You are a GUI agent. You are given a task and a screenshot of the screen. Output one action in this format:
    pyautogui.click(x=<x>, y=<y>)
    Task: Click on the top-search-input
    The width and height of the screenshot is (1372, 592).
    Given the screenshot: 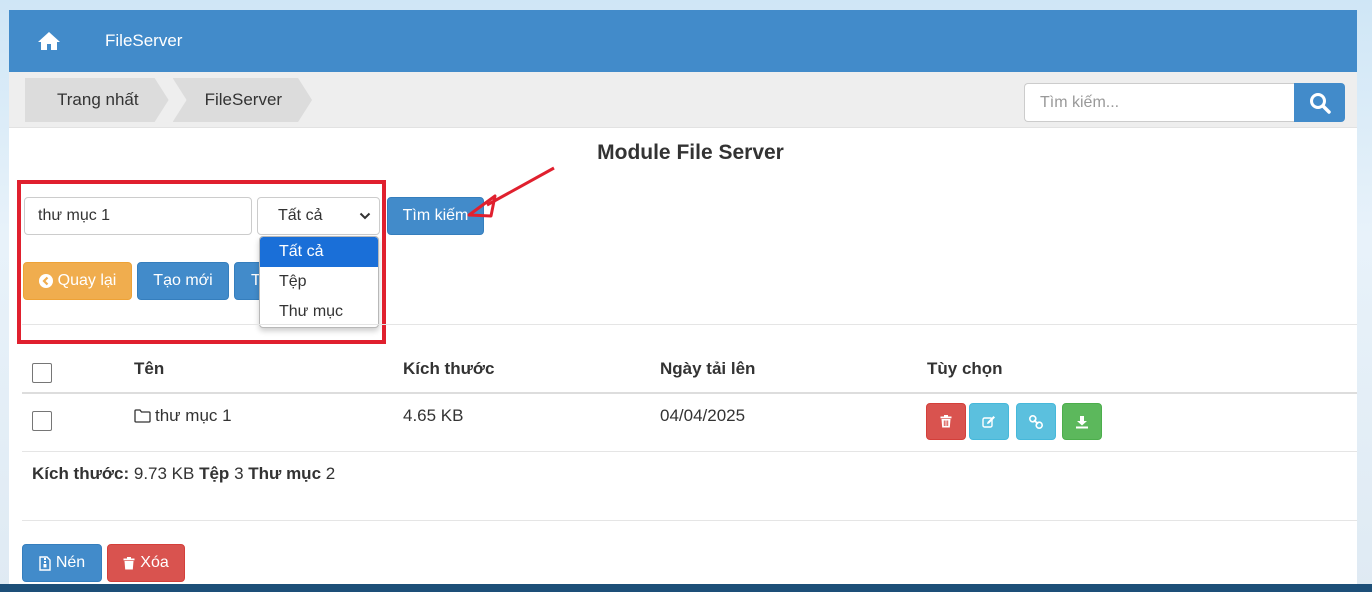 What is the action you would take?
    pyautogui.click(x=1159, y=102)
    